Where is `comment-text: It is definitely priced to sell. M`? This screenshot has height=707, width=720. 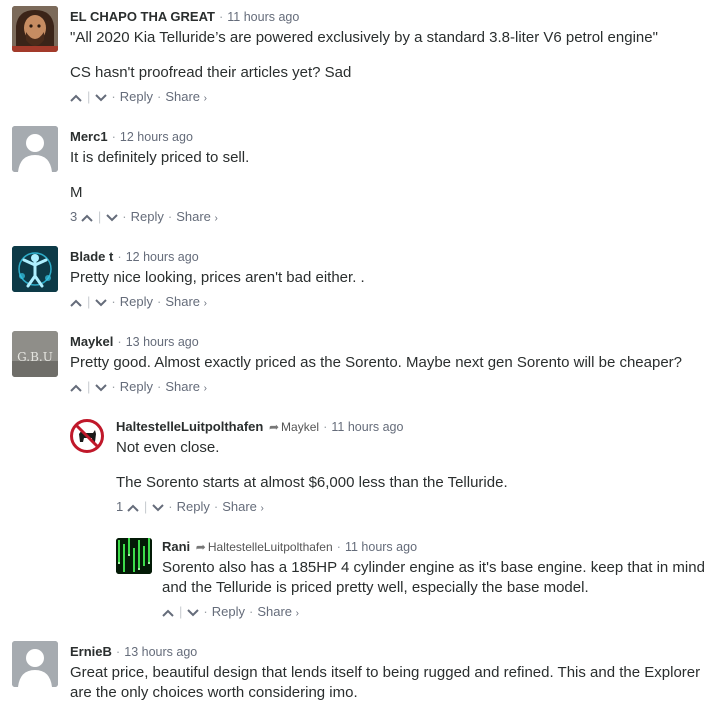 comment-text: It is definitely priced to sell. M is located at coordinates (391, 175).